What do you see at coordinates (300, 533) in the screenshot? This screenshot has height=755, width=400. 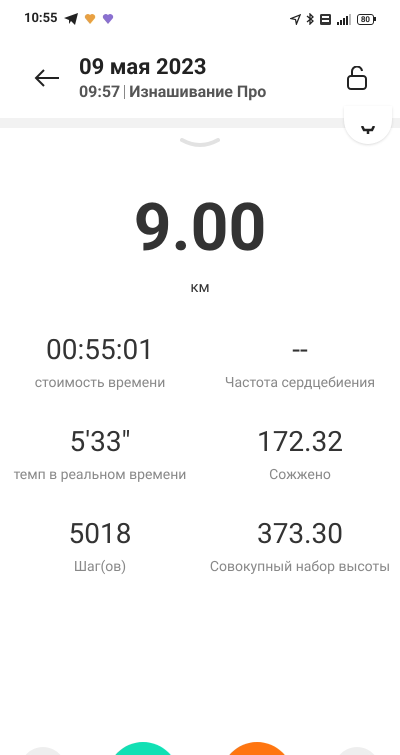 I see `stat-value: 373.30` at bounding box center [300, 533].